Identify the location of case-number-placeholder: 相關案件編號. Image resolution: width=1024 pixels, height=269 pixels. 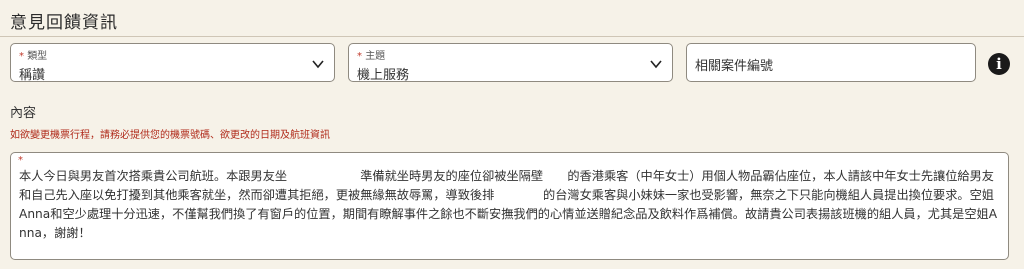
(734, 66).